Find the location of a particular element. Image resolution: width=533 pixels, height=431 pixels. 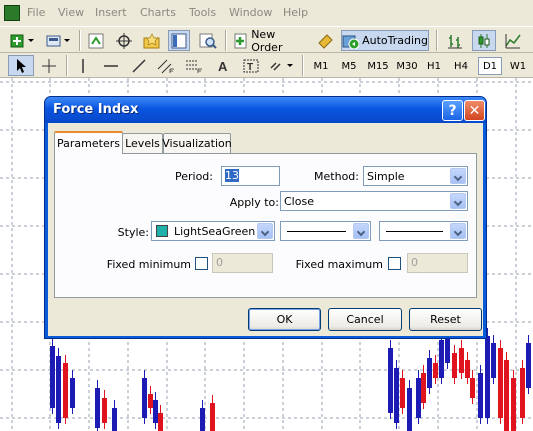

fixed-minimum-value: 0 is located at coordinates (219, 262).